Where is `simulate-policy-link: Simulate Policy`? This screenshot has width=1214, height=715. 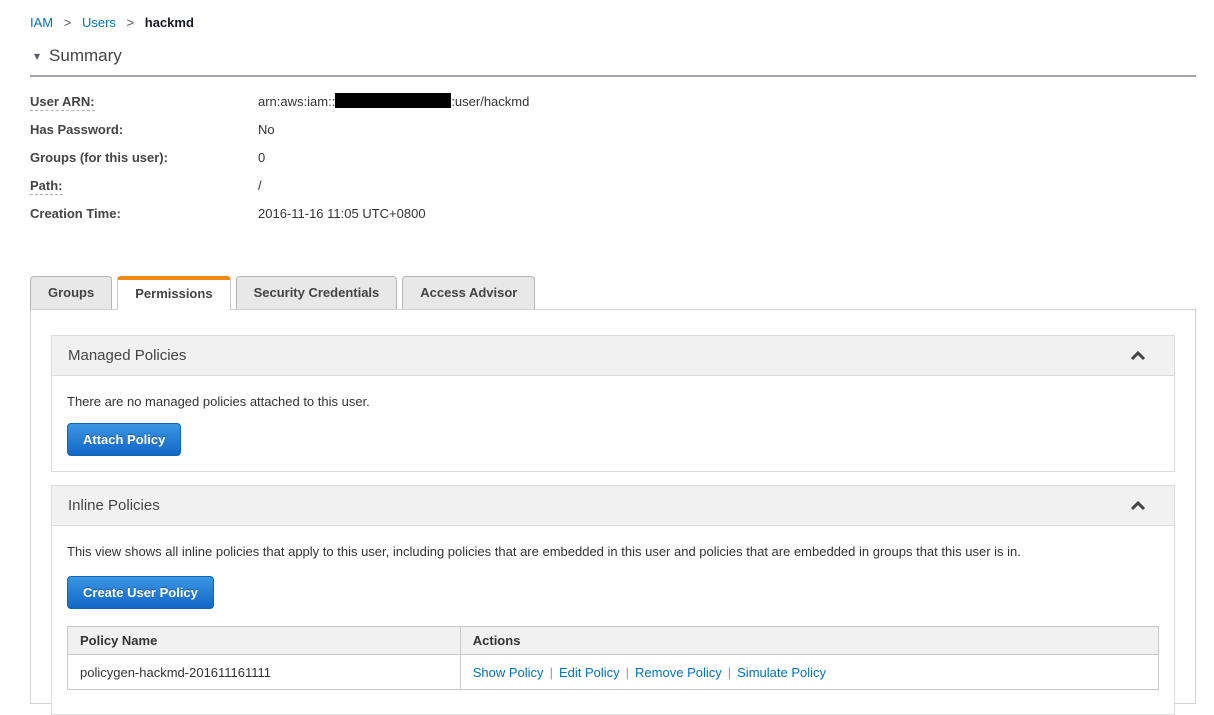
simulate-policy-link: Simulate Policy is located at coordinates (781, 672).